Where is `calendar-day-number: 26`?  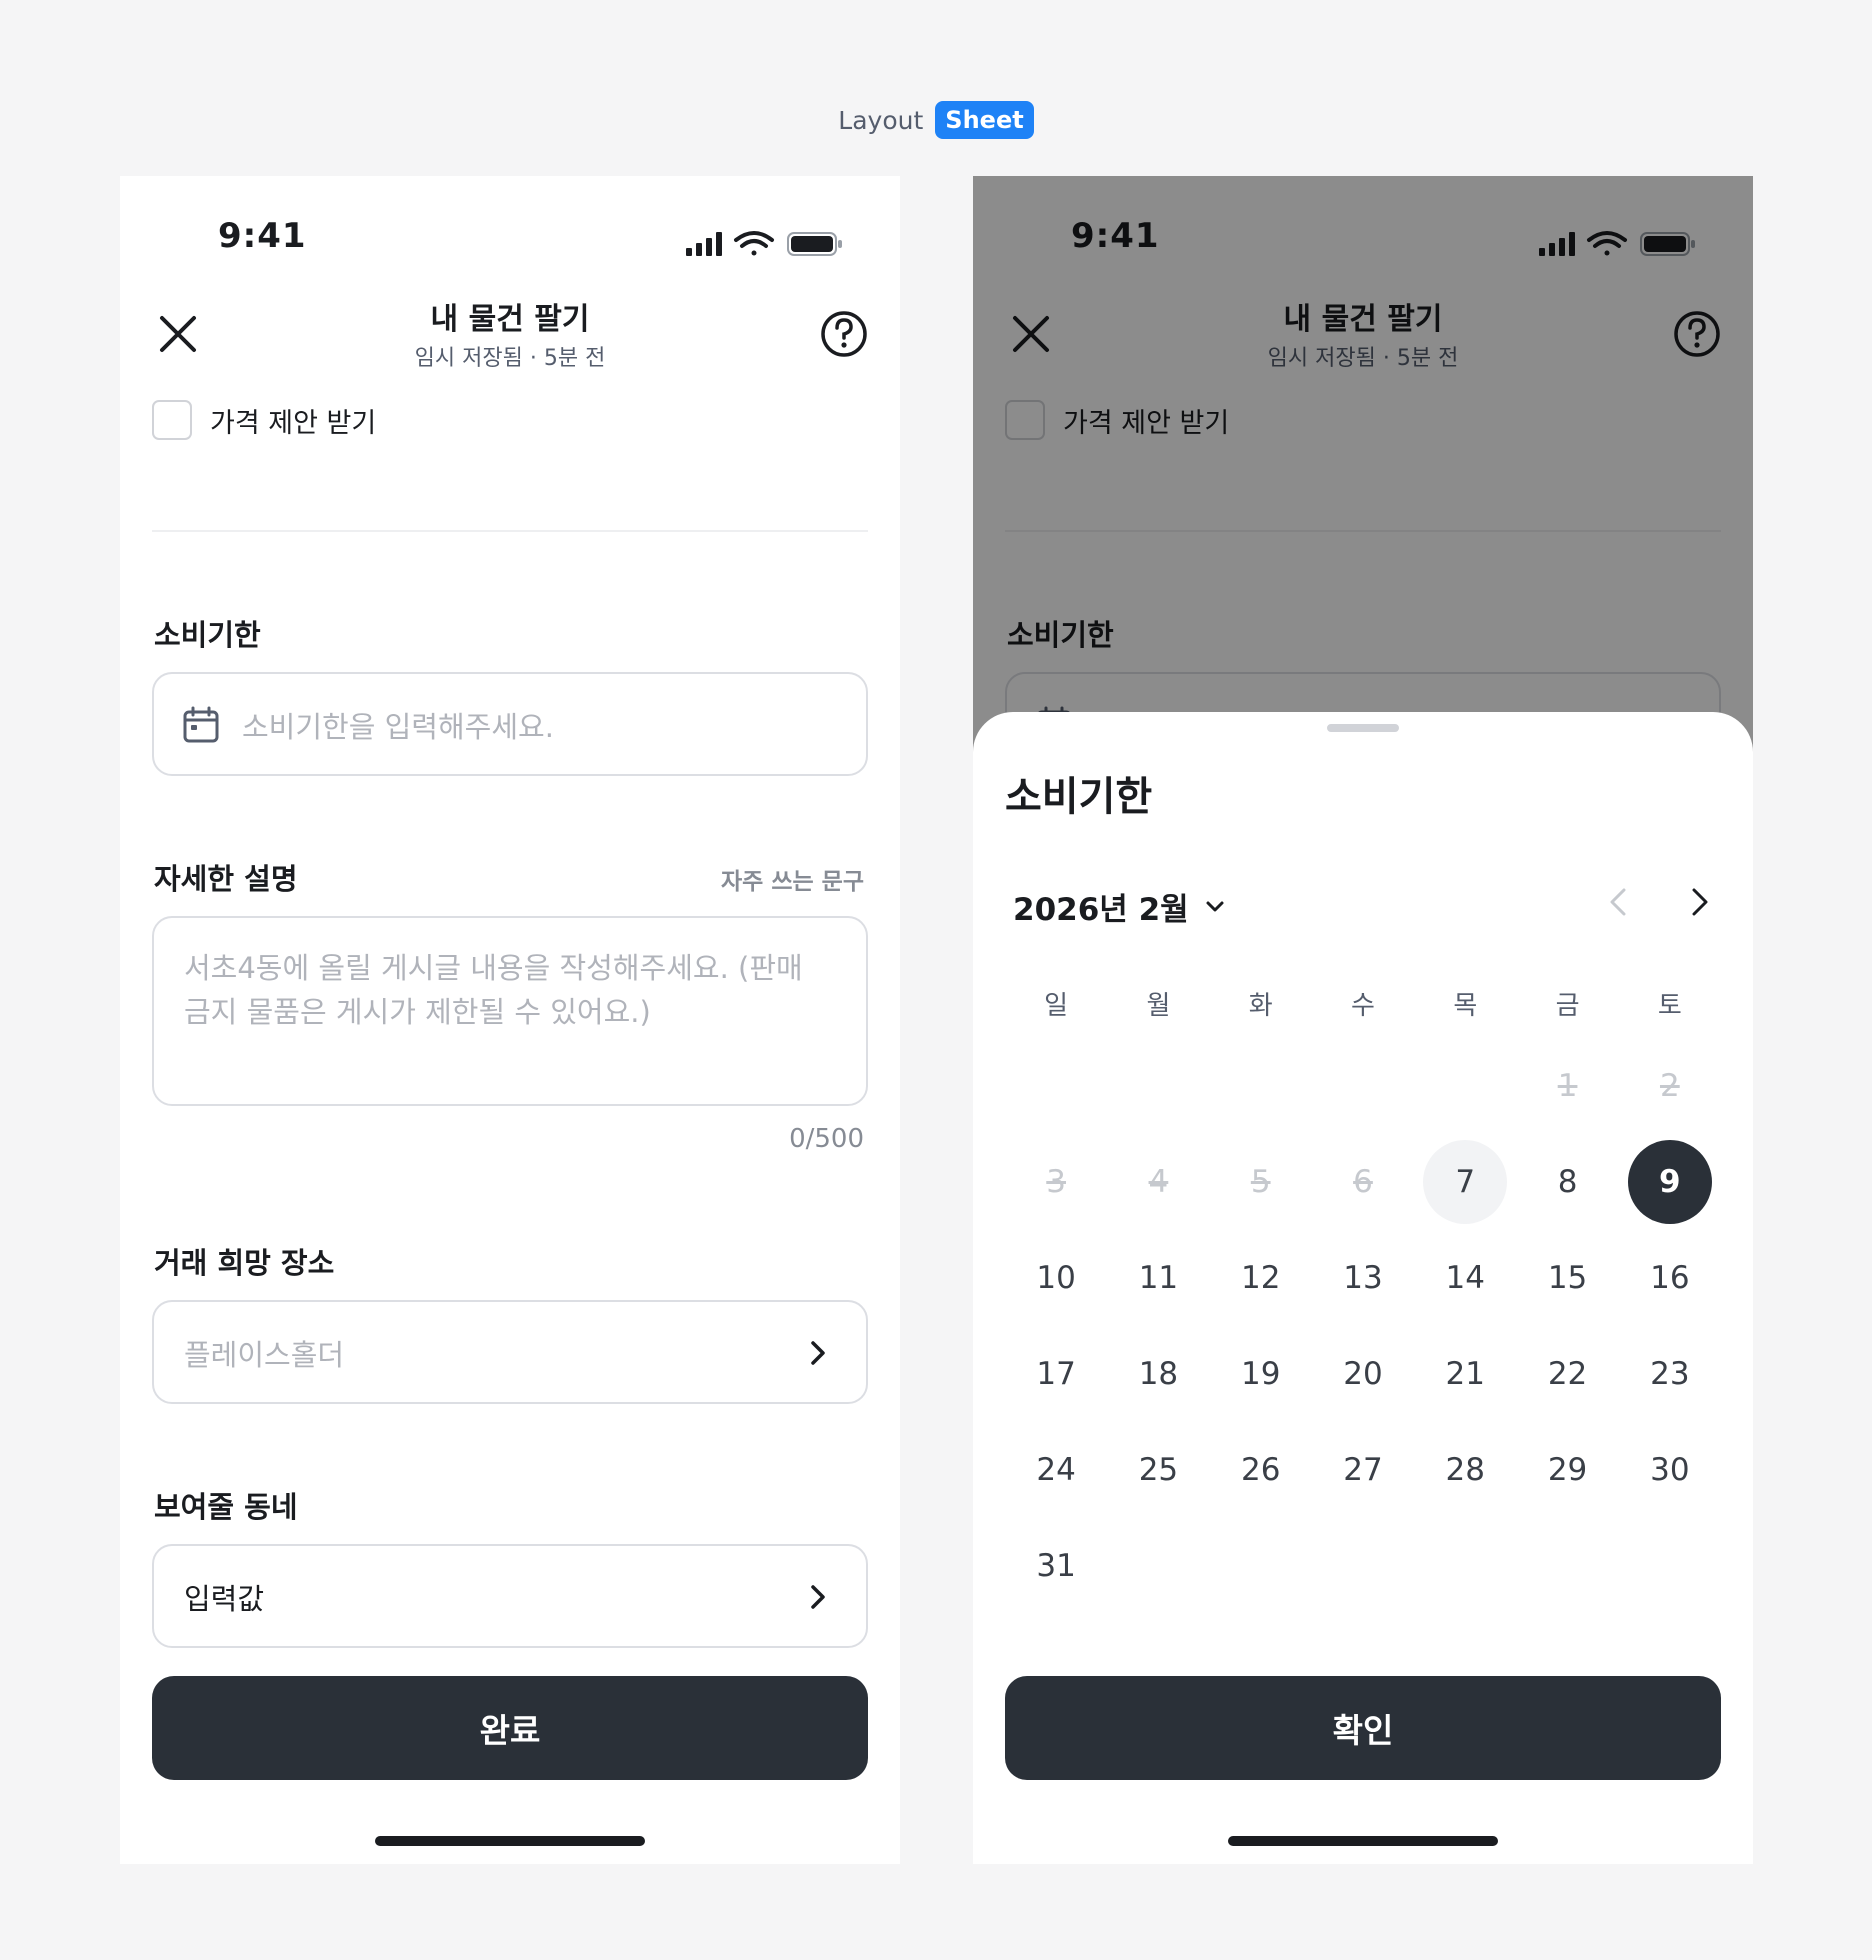 calendar-day-number: 26 is located at coordinates (1260, 1470).